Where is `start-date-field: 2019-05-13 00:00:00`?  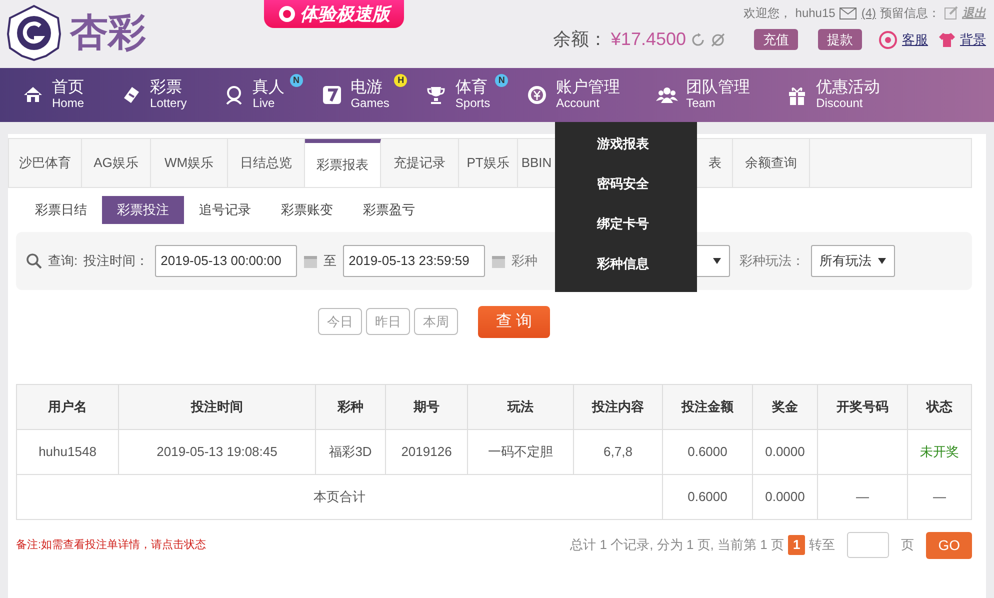 start-date-field: 2019-05-13 00:00:00 is located at coordinates (225, 260).